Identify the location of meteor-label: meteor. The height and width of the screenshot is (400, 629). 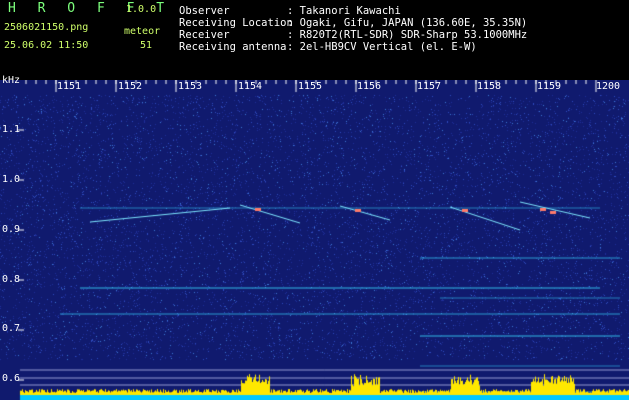
(142, 31).